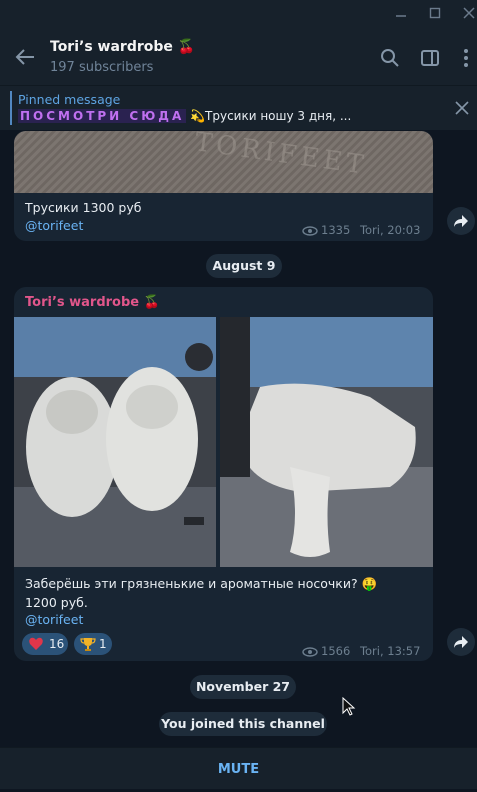 This screenshot has width=477, height=792. I want to click on message-meta: 1566 Tori, 13:57, so click(361, 651).